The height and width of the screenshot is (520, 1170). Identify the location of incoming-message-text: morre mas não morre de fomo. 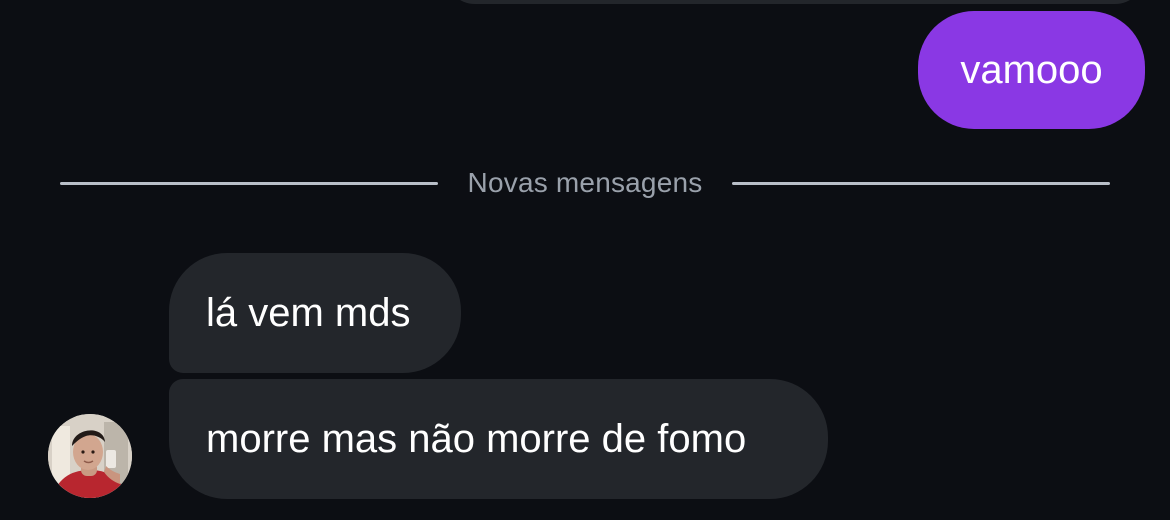
(476, 439).